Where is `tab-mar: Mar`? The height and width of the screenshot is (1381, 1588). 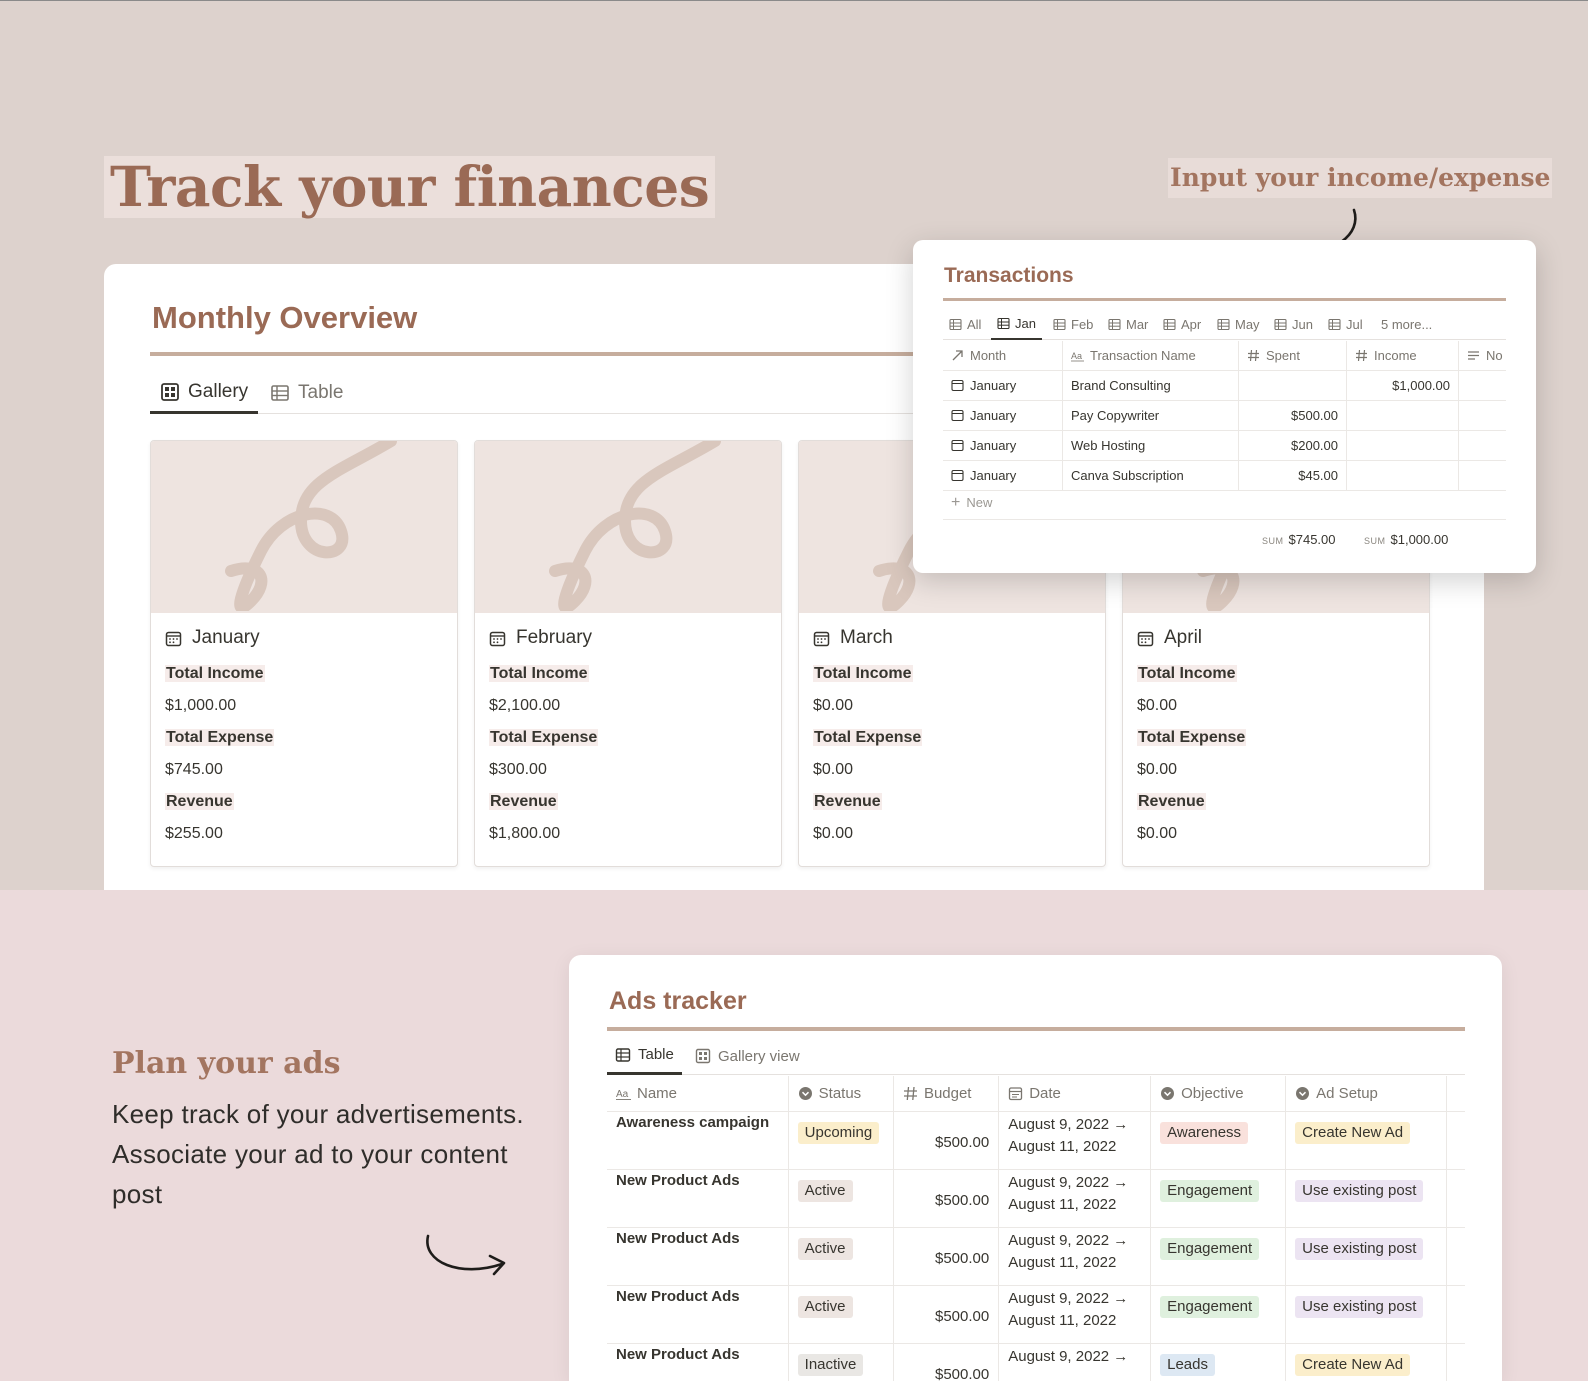 tab-mar: Mar is located at coordinates (1128, 324).